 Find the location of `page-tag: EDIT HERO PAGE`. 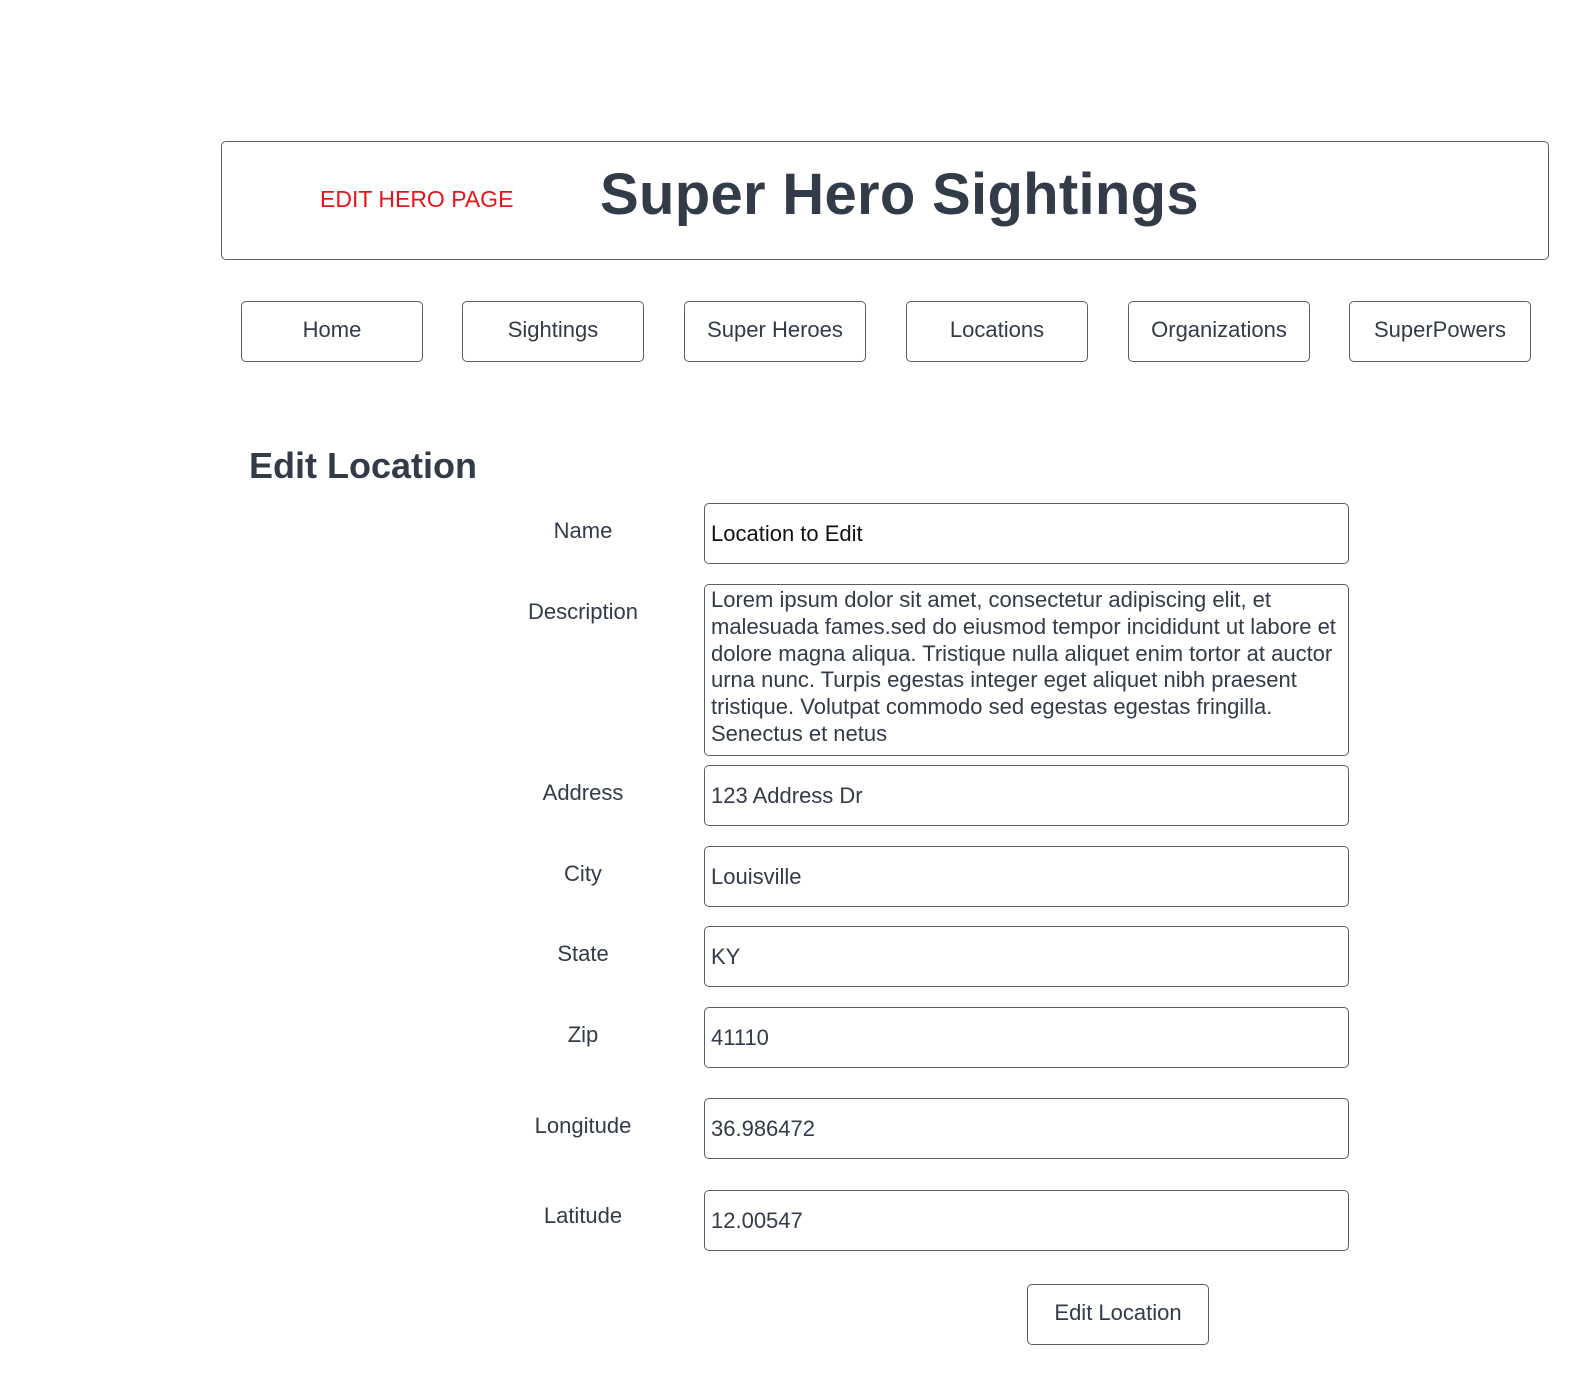

page-tag: EDIT HERO PAGE is located at coordinates (417, 199).